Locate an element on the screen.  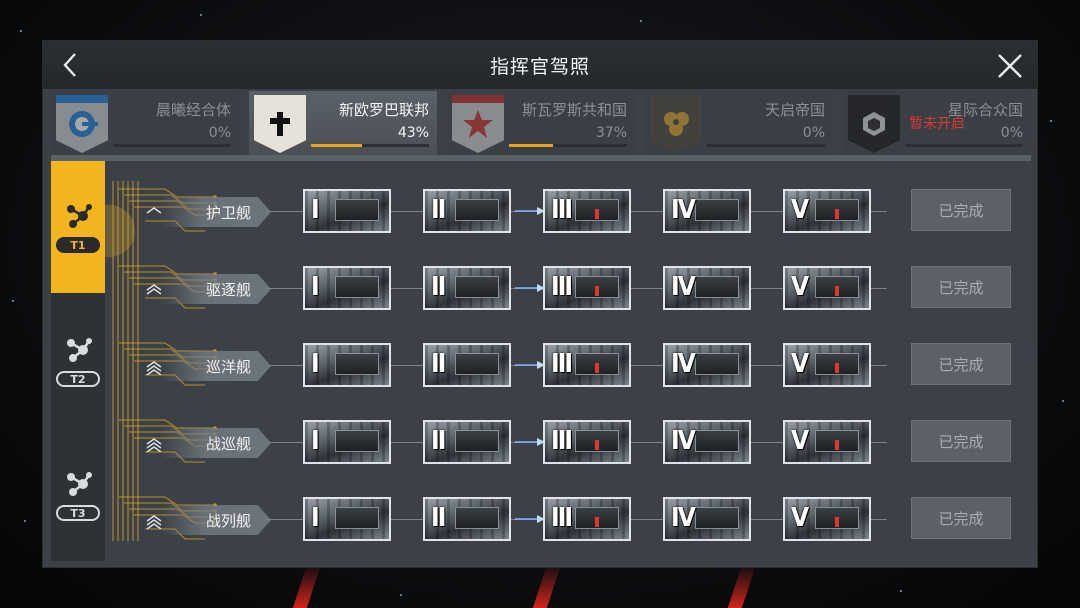
faction-tab: 新欧罗巴联邦 43% is located at coordinates (343, 123).